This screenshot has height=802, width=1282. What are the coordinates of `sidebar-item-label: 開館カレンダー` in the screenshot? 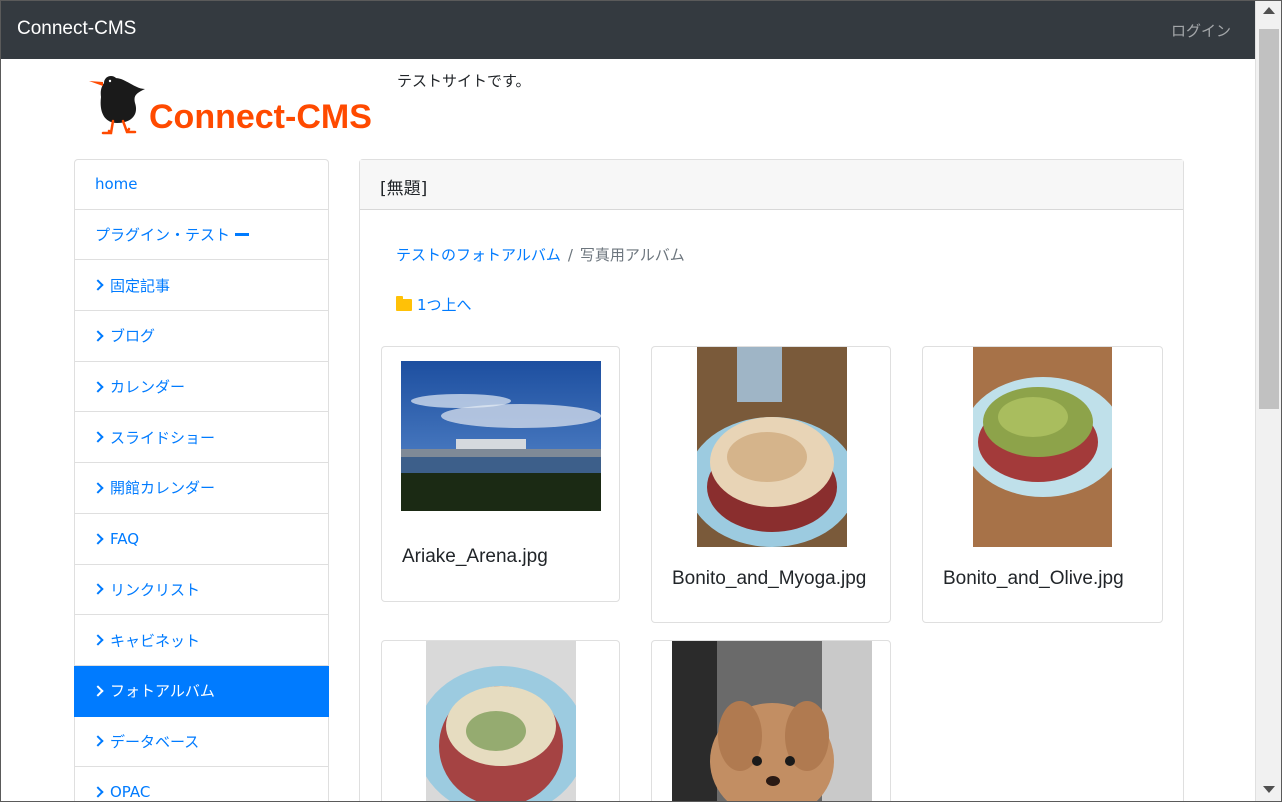 It's located at (163, 488).